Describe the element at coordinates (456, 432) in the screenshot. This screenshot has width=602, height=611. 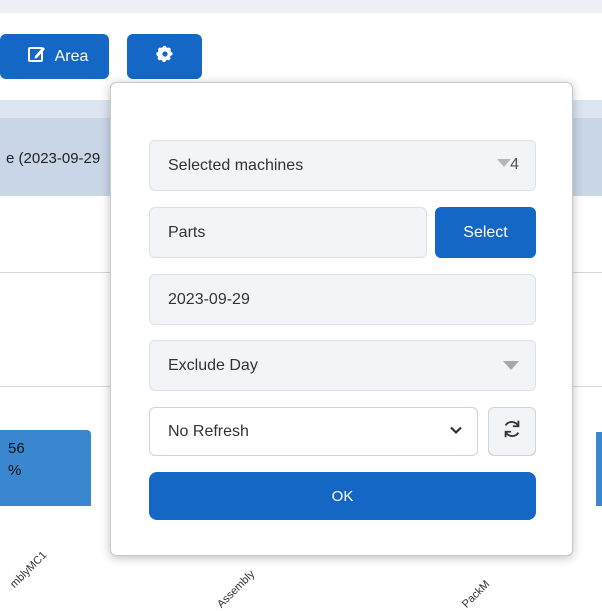
I see `chevron-down-icon` at that location.